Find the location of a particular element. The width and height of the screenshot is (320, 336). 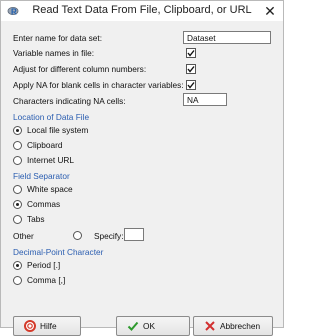

radio-label: Internet URL is located at coordinates (51, 160).